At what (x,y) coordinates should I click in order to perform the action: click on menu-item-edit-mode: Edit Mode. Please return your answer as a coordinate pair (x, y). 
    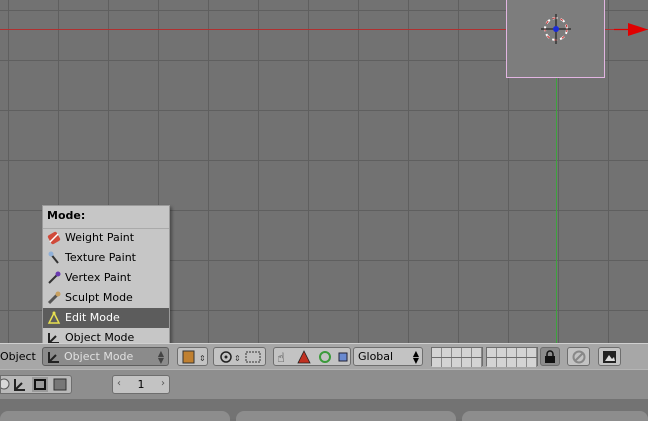
    Looking at the image, I should click on (106, 318).